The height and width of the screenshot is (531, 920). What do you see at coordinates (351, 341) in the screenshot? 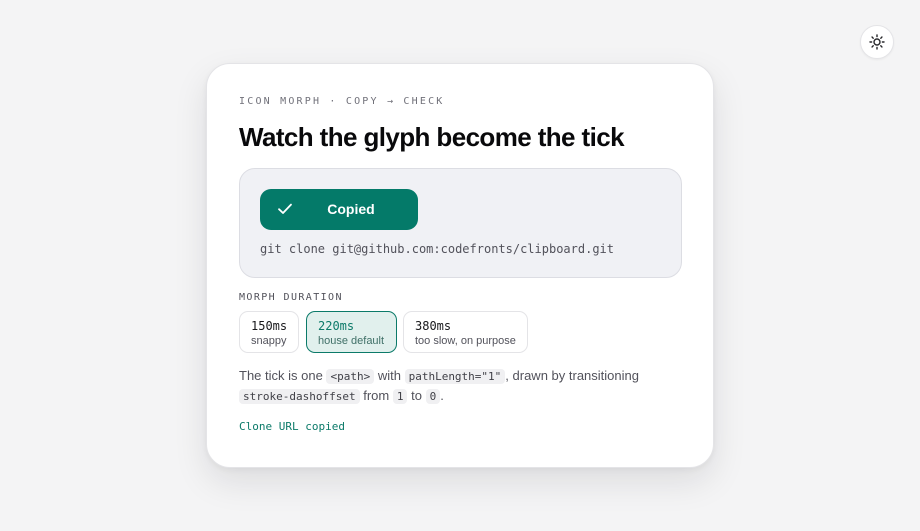
I see `option-note: house default` at bounding box center [351, 341].